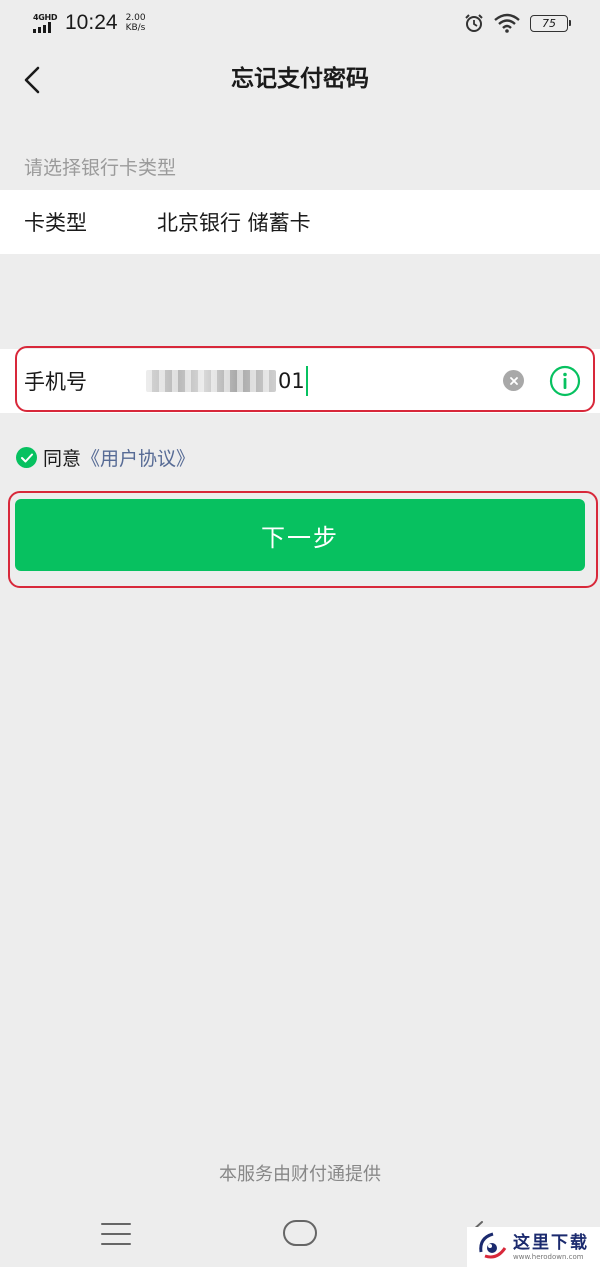  What do you see at coordinates (234, 223) in the screenshot?
I see `card-type-value: 北京银行 储蓄卡` at bounding box center [234, 223].